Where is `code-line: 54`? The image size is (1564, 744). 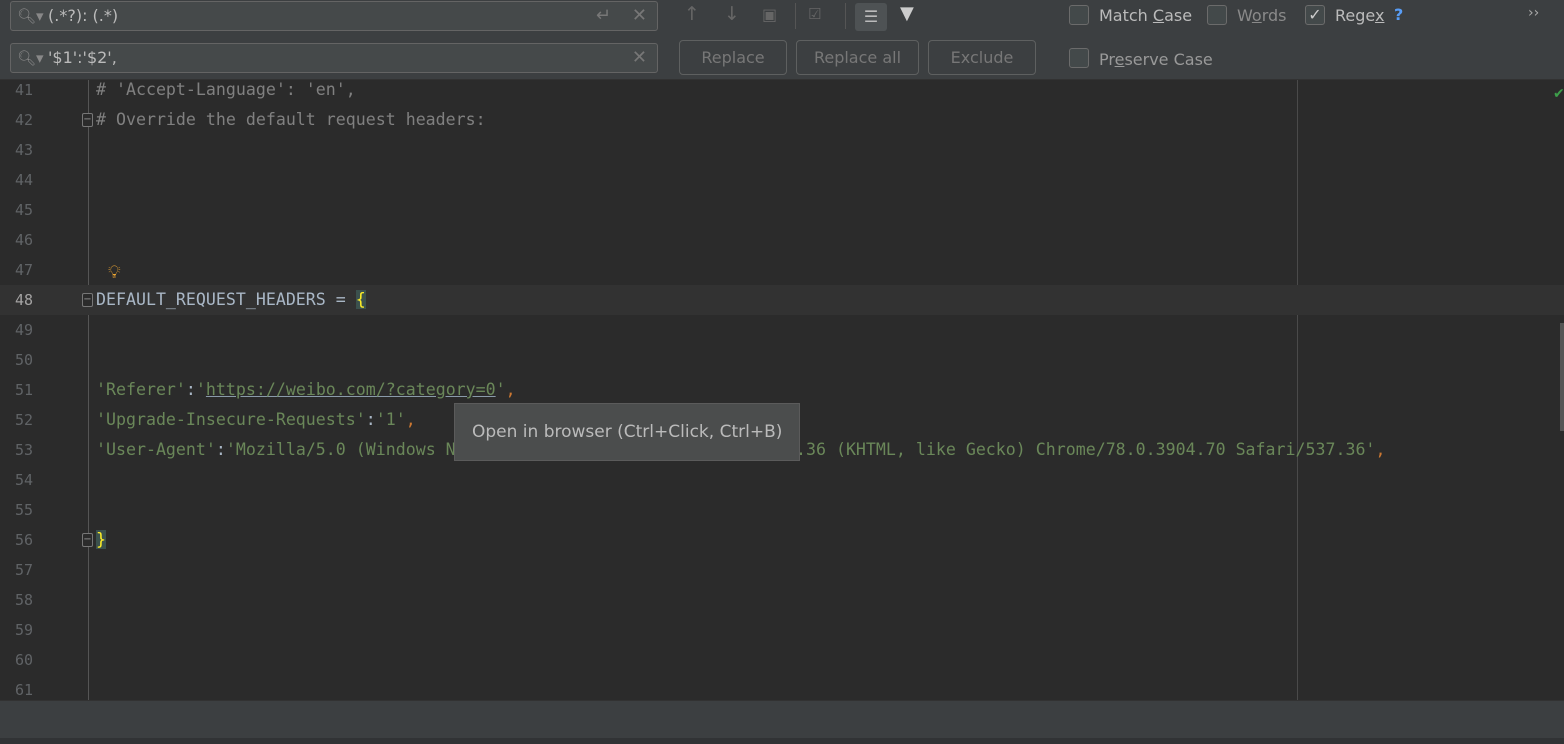
code-line: 54 is located at coordinates (782, 480).